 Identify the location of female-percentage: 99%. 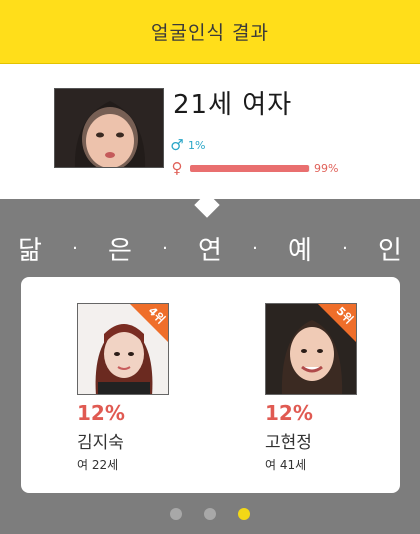
(326, 168).